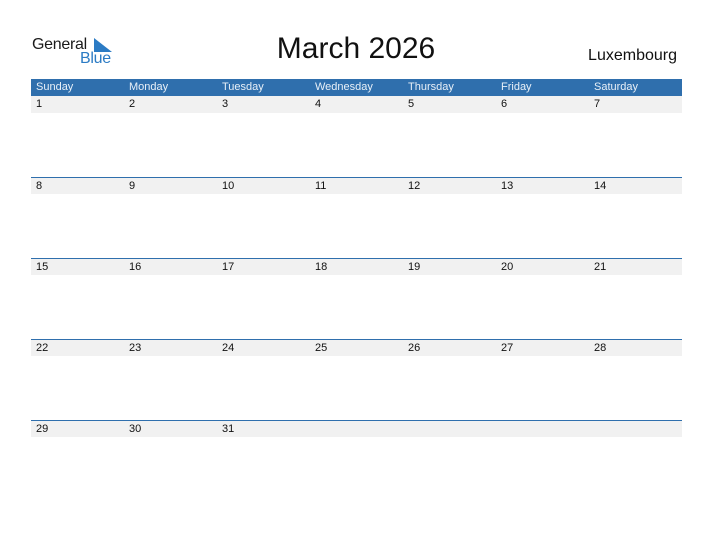 This screenshot has width=712, height=550. Describe the element at coordinates (228, 267) in the screenshot. I see `day-cell: 17` at that location.